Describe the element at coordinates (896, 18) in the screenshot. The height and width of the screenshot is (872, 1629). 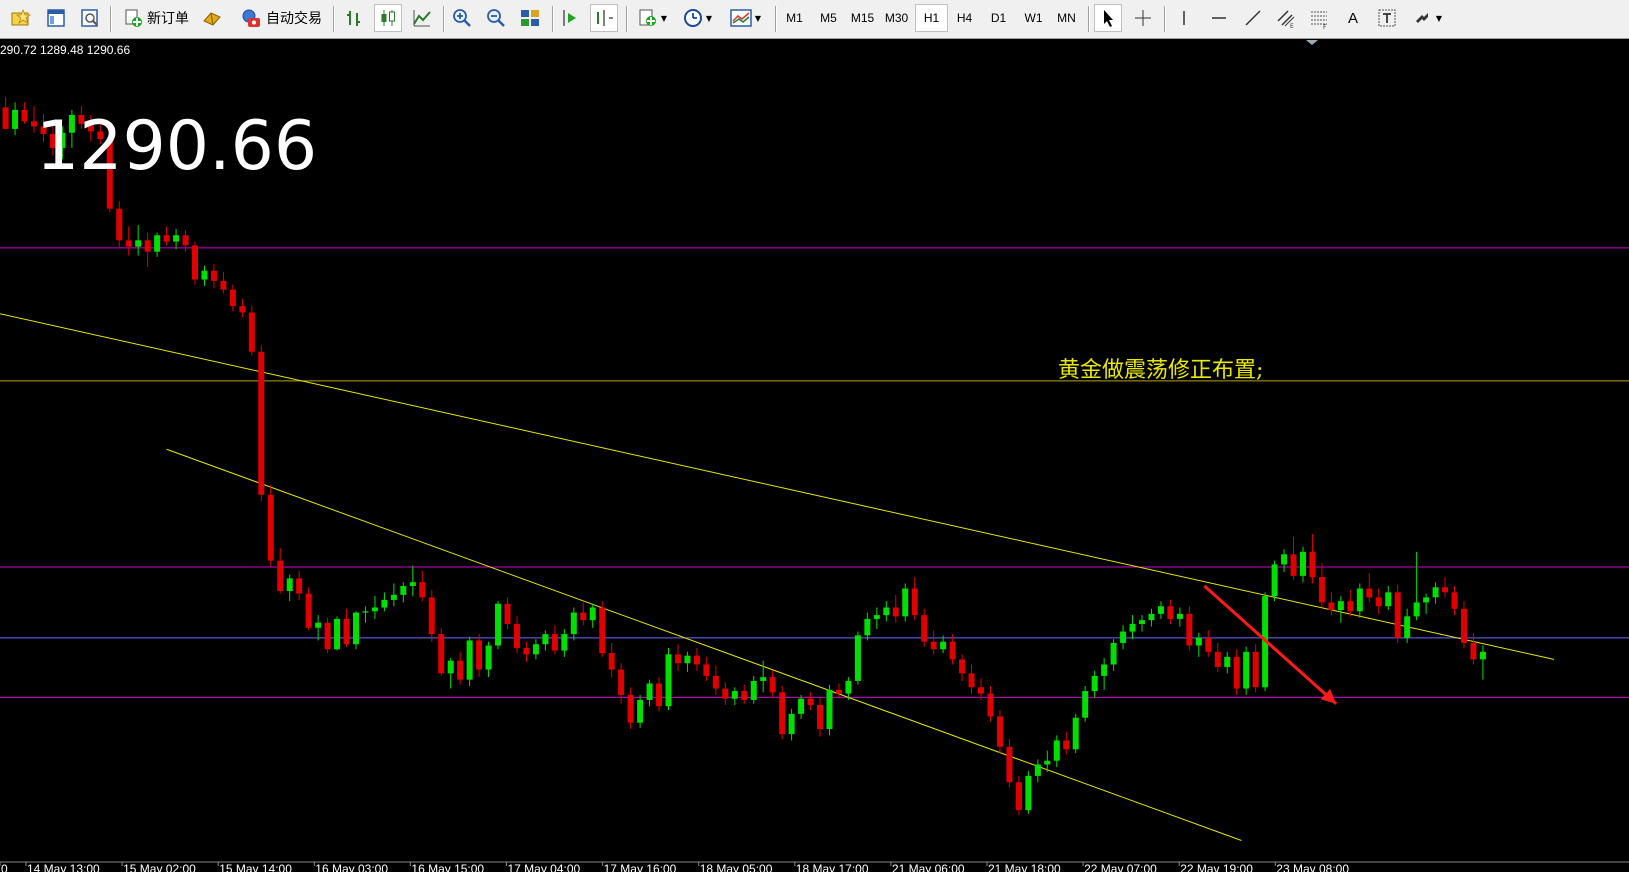
I see `timeframe-m30: M30` at that location.